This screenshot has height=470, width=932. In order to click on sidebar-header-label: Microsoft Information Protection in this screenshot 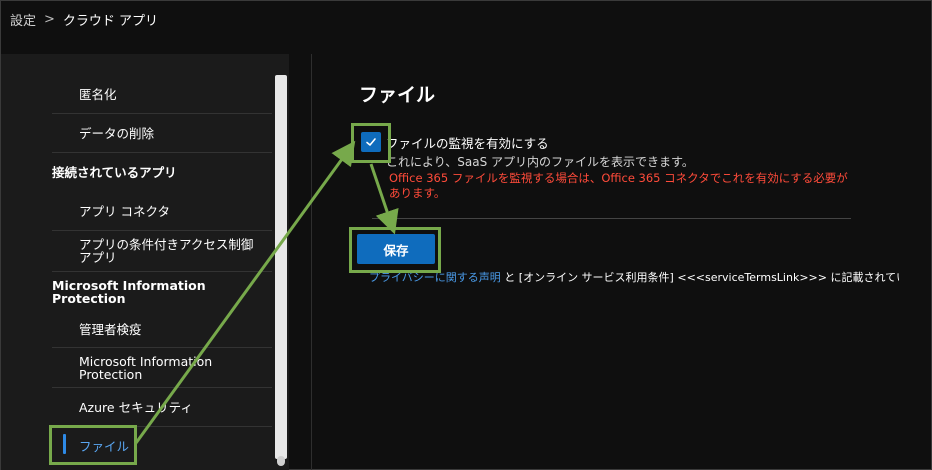, I will do `click(129, 291)`.